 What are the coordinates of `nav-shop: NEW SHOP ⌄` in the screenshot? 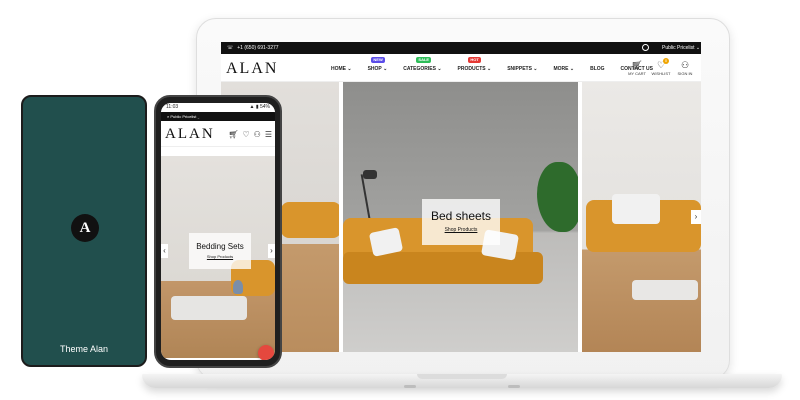 It's located at (377, 64).